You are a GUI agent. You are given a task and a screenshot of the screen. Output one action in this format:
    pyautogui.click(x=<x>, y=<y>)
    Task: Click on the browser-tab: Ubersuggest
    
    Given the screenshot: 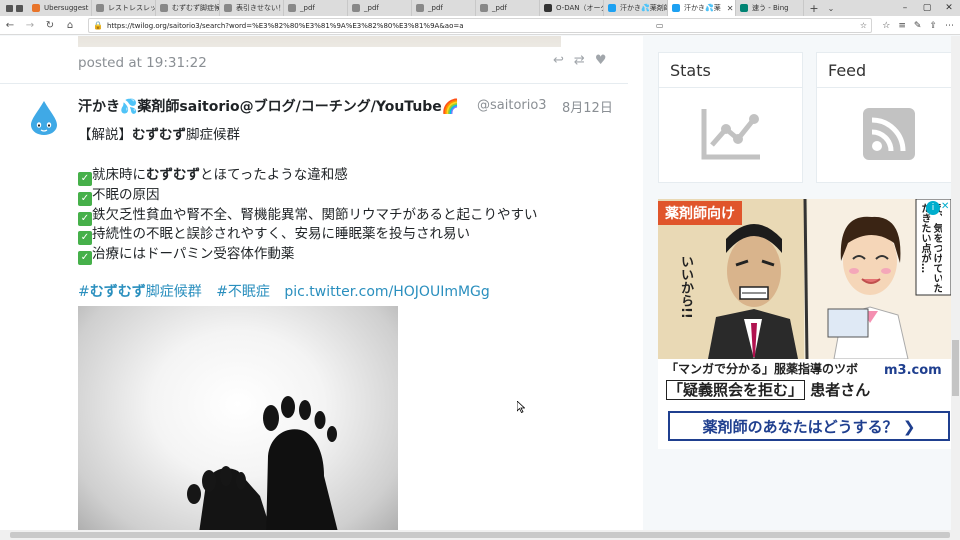 What is the action you would take?
    pyautogui.click(x=60, y=8)
    